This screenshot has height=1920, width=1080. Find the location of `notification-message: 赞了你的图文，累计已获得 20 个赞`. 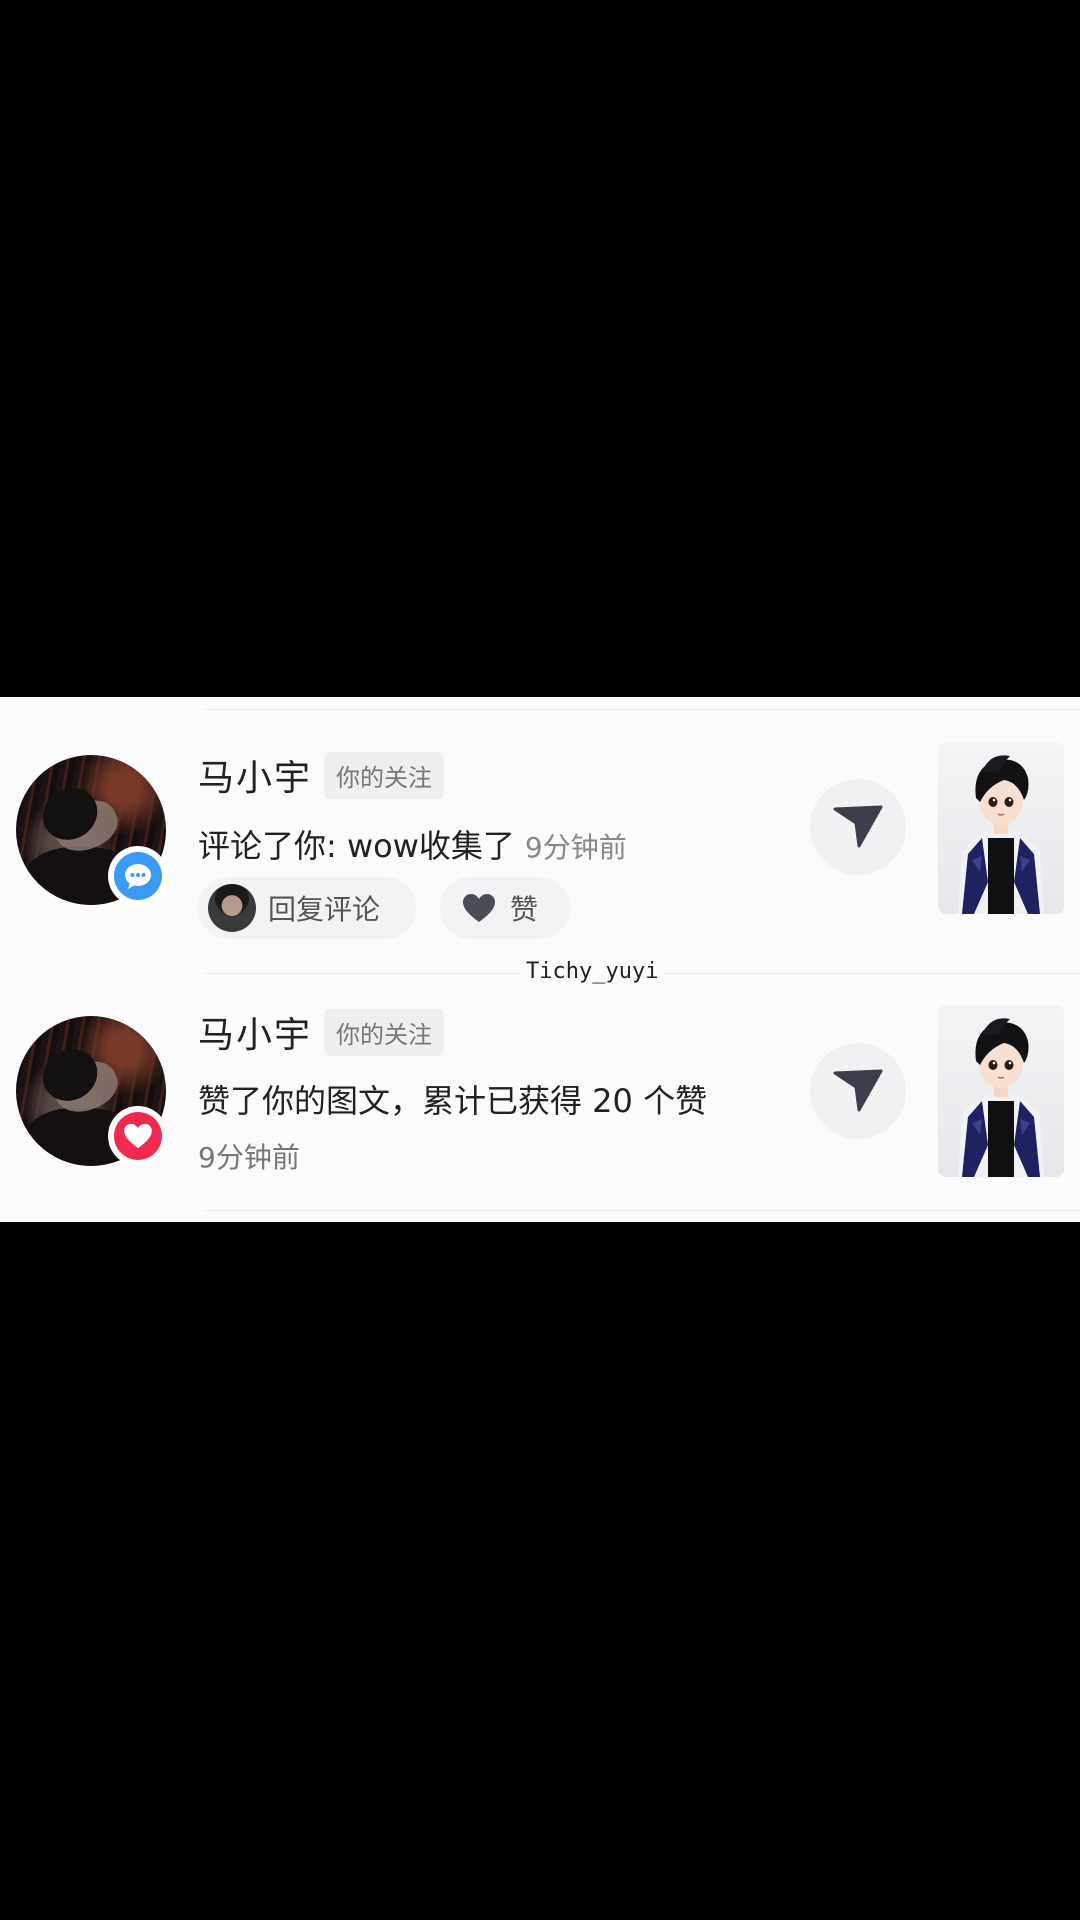

notification-message: 赞了你的图文，累计已获得 20 个赞 is located at coordinates (453, 1101).